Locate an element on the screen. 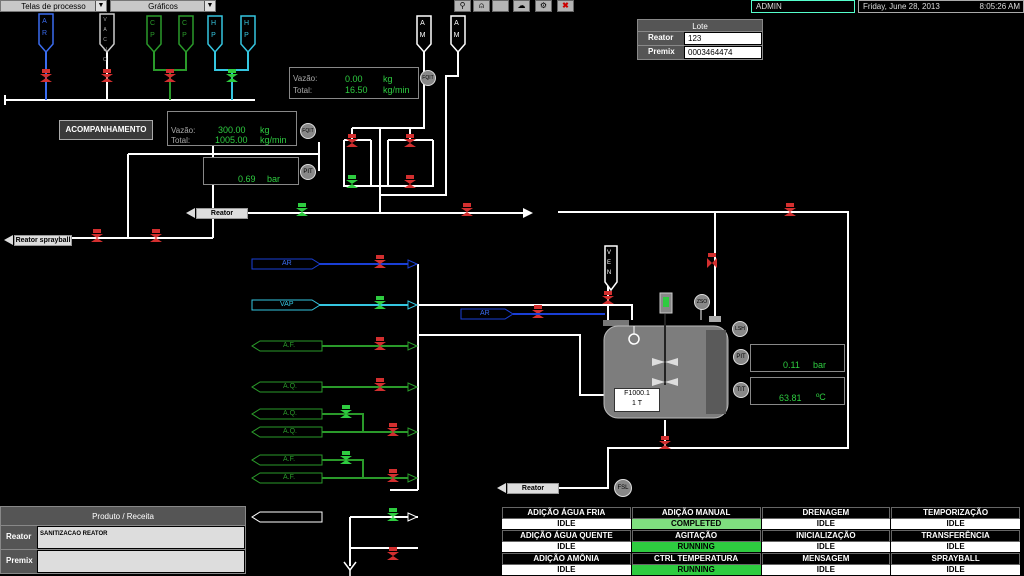  produto-reator-label: Reator is located at coordinates (19, 537).